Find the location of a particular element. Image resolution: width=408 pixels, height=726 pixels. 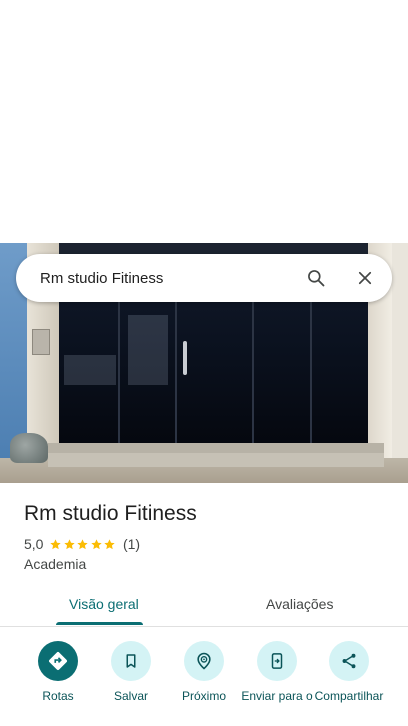

search-icon is located at coordinates (316, 278).